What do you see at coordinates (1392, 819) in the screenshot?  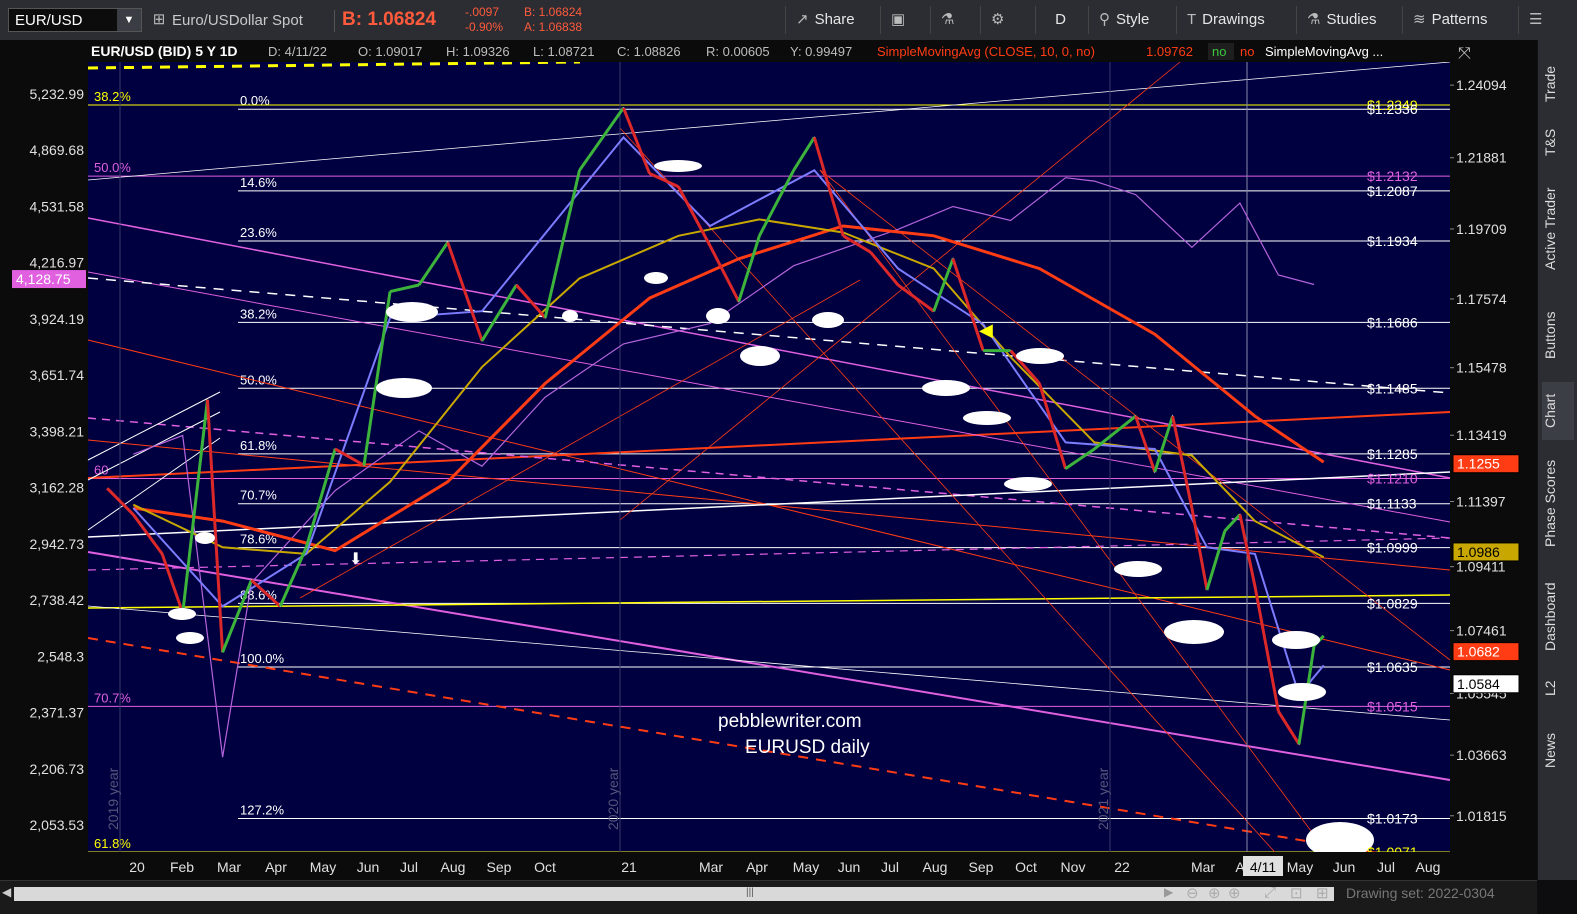 I see `fib-price-label: $1.0173` at bounding box center [1392, 819].